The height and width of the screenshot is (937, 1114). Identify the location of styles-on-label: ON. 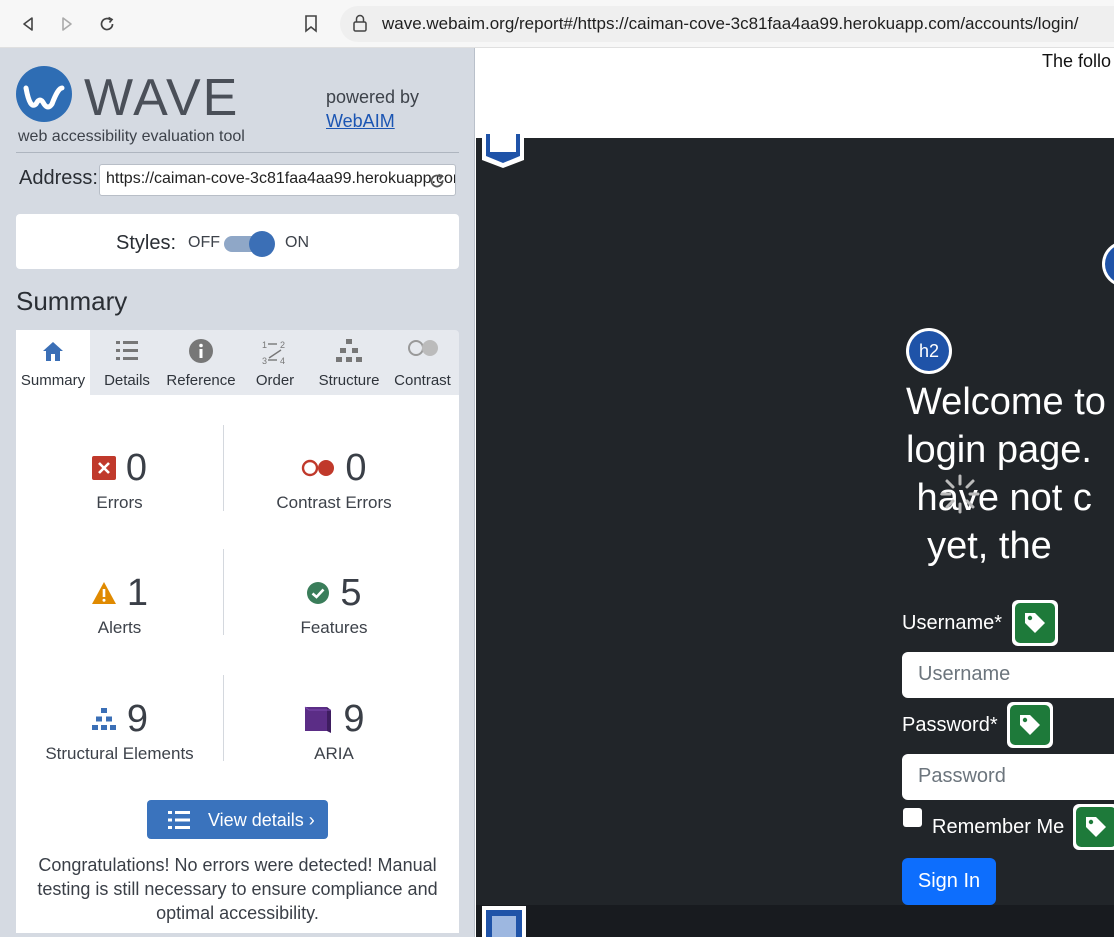
(297, 242).